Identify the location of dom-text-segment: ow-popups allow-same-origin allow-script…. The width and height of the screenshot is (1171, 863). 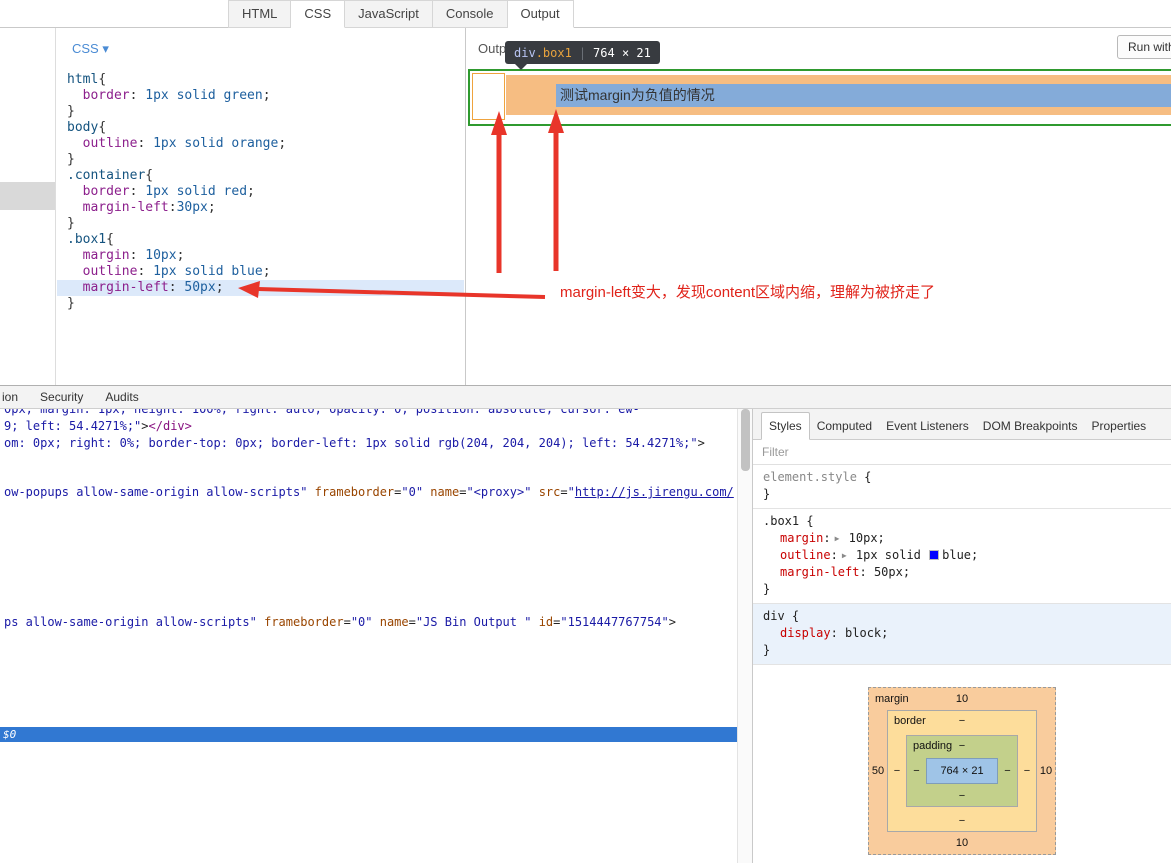
(159, 492).